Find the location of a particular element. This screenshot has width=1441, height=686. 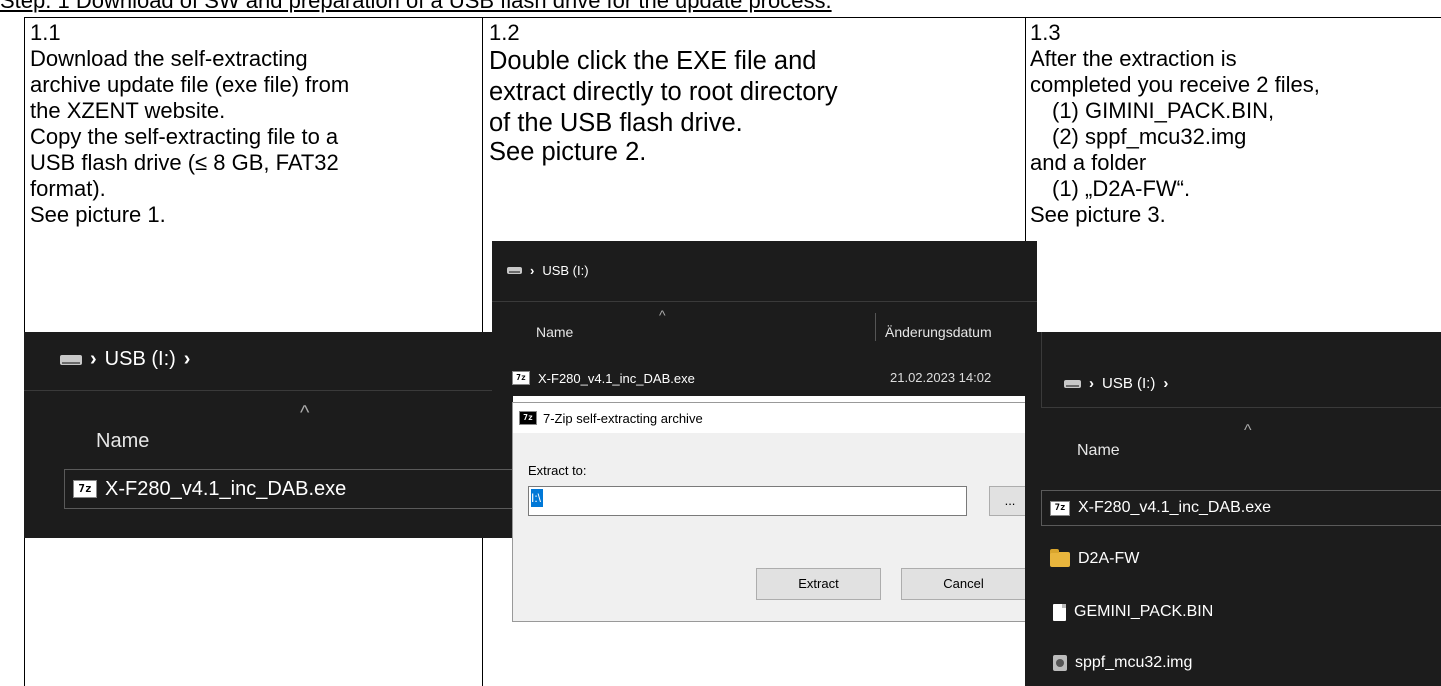

step-text-line: Double click the EXE file and is located at coordinates (653, 61).